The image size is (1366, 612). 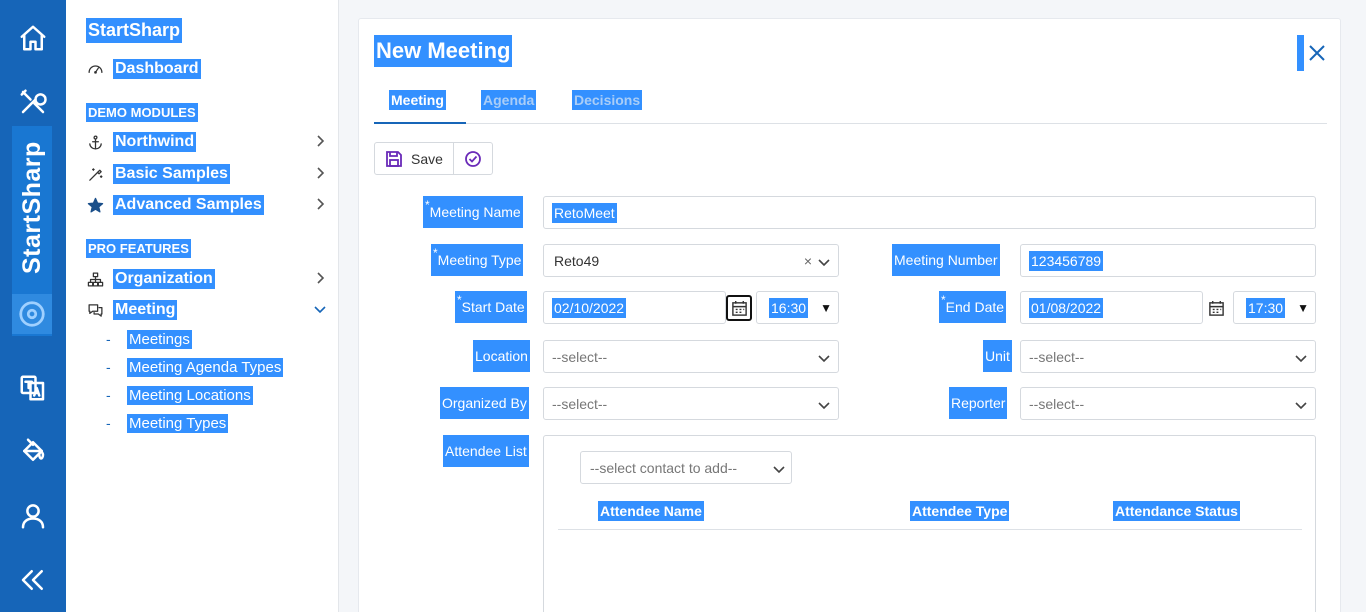 I want to click on location-label: Location, so click(x=501, y=356).